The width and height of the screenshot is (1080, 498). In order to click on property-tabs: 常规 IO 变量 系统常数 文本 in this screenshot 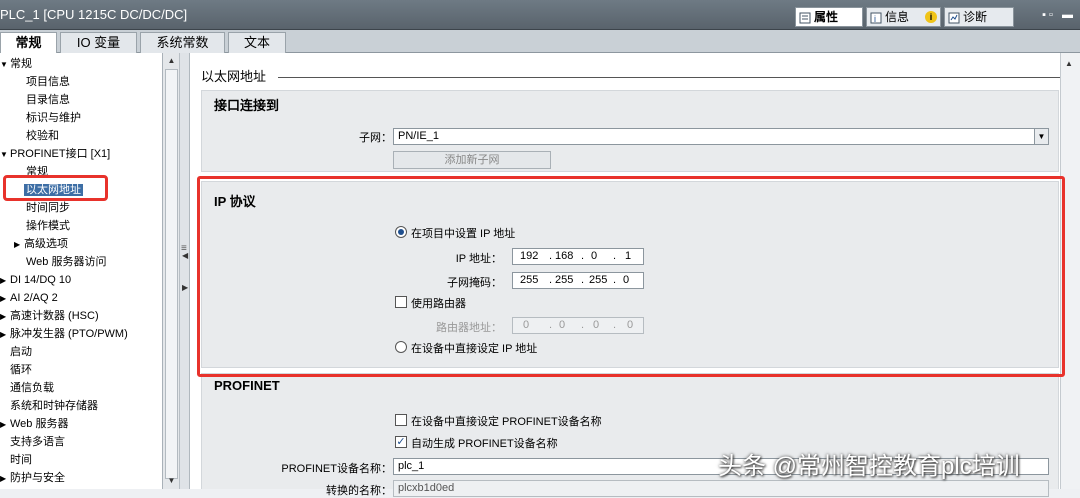, I will do `click(540, 42)`.